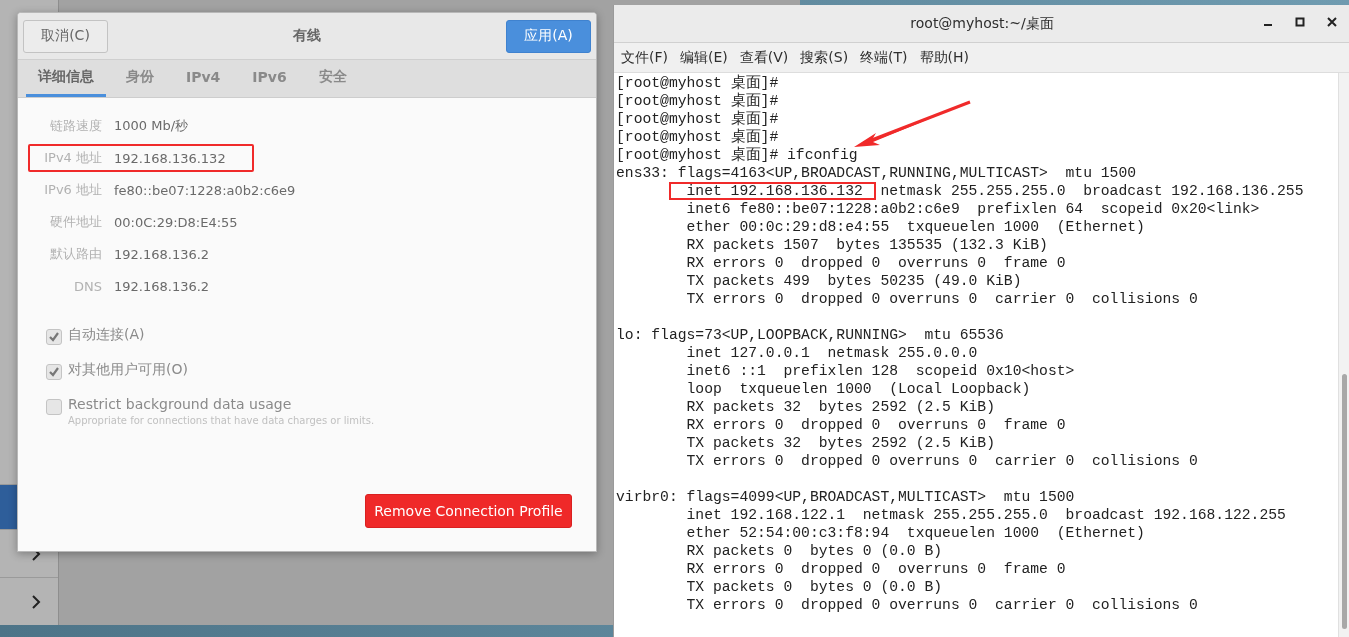 The height and width of the screenshot is (637, 1349). I want to click on window-title: root@myhost:~/桌面, so click(982, 23).